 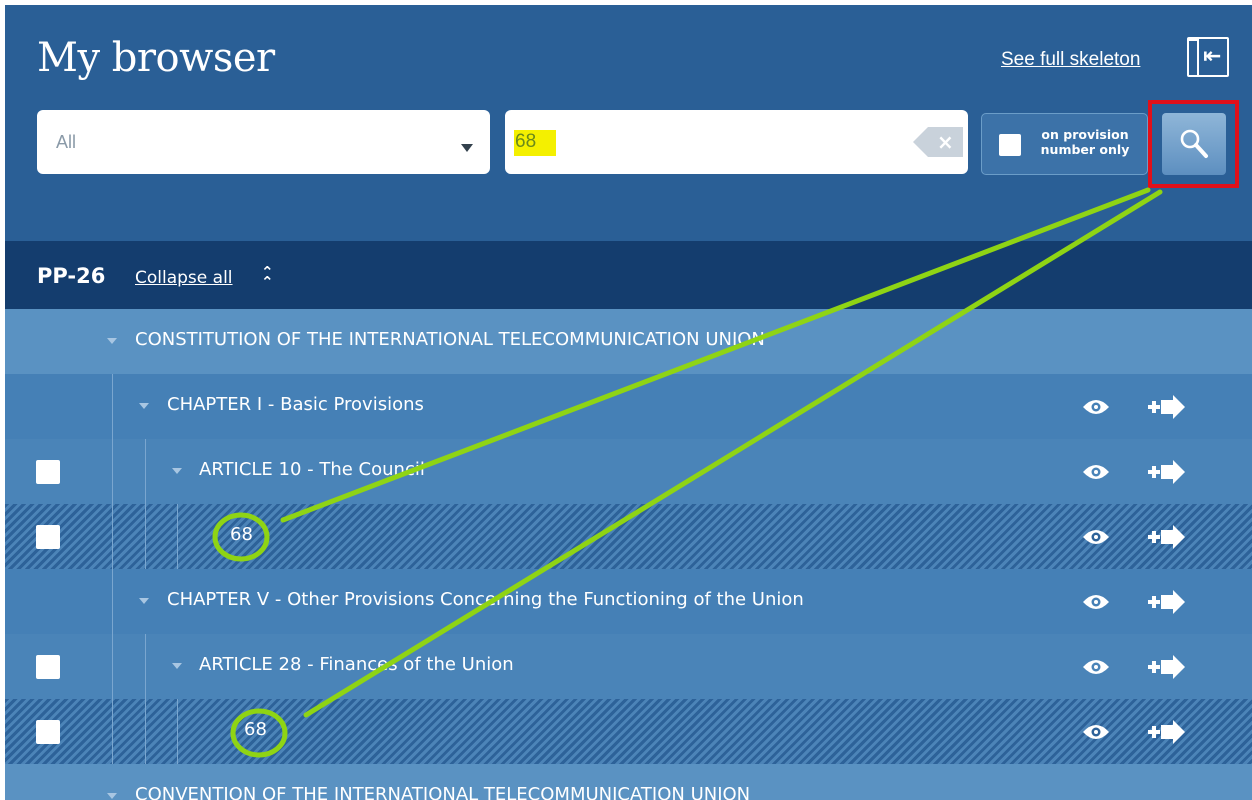 I want to click on caret-down-icon, so click(x=467, y=148).